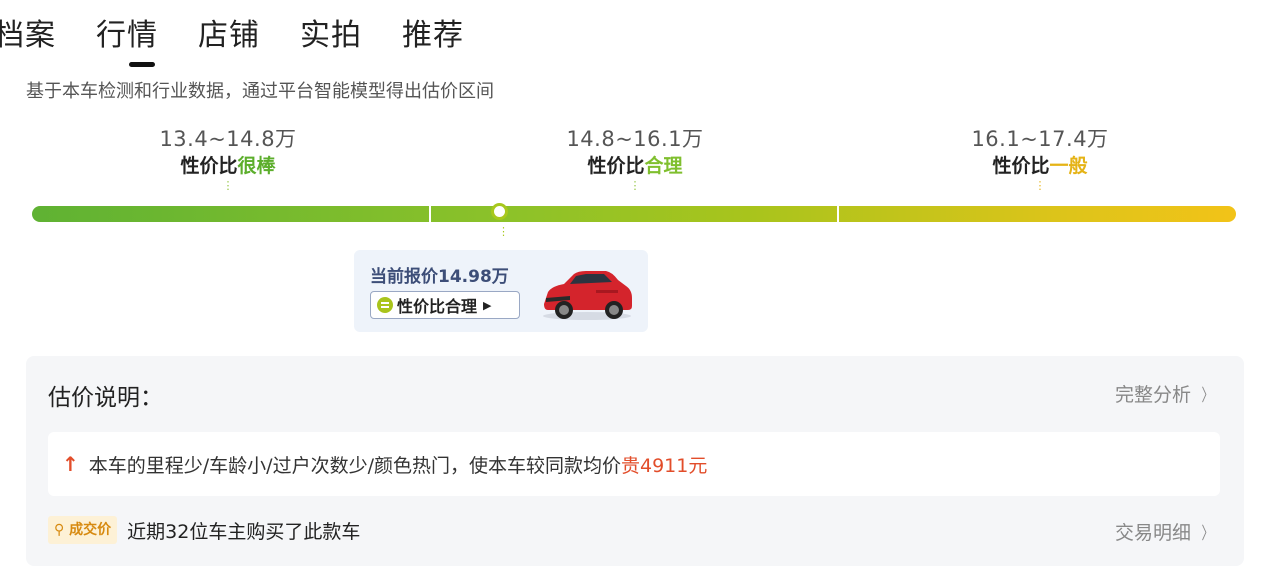 The image size is (1268, 566). I want to click on range-verdict: 性价比一般, so click(1040, 166).